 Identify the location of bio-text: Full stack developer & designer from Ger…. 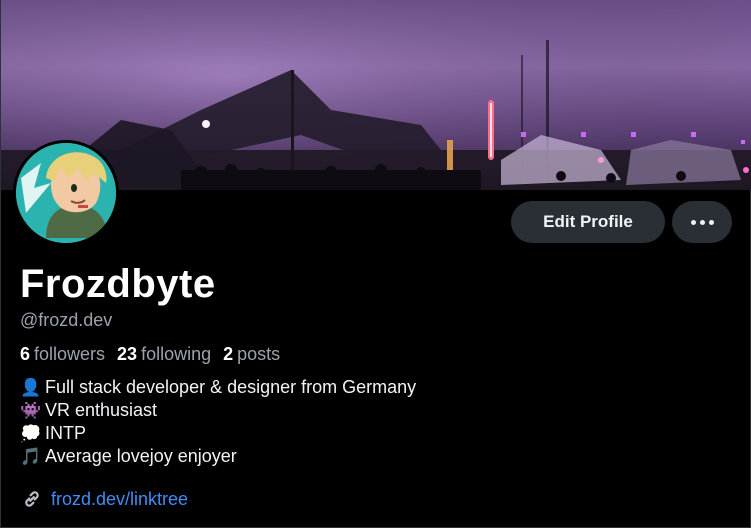
(231, 387).